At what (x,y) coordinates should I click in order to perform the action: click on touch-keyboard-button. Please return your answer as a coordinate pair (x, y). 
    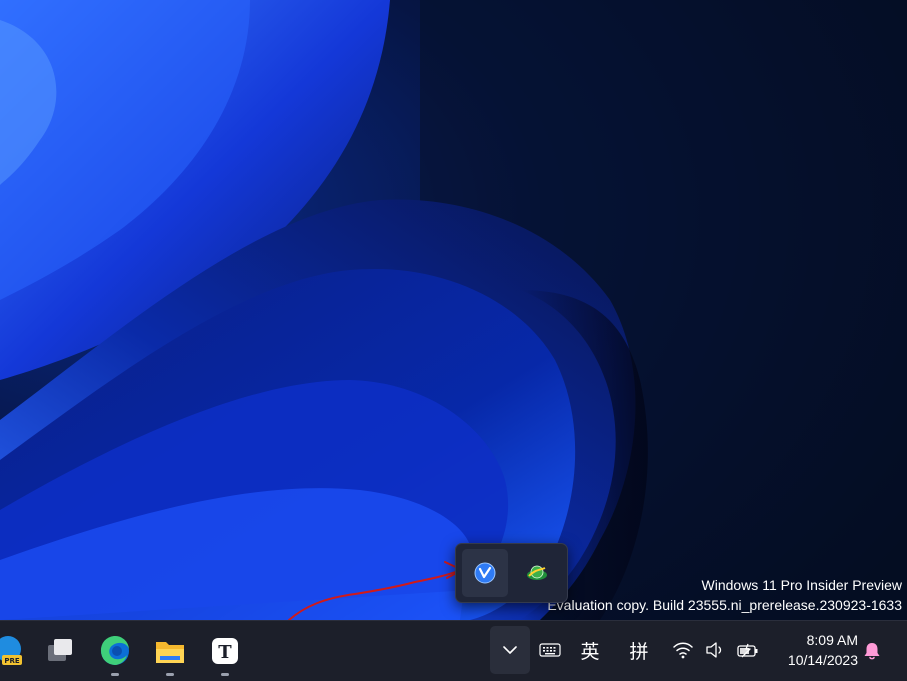
    Looking at the image, I should click on (550, 650).